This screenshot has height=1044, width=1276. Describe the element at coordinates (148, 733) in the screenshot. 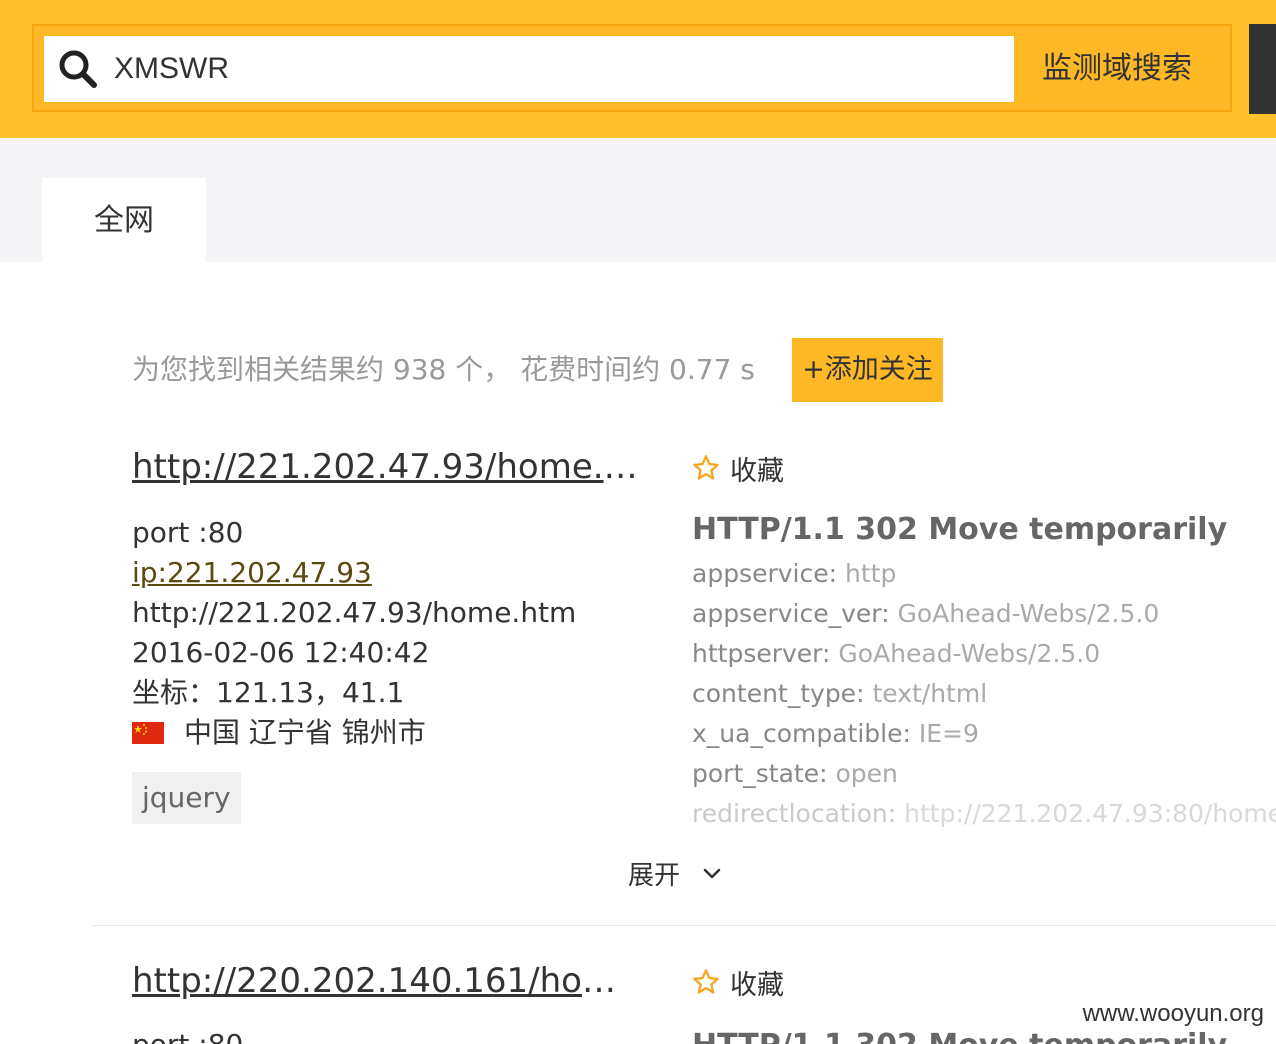

I see `china-flag-icon` at that location.